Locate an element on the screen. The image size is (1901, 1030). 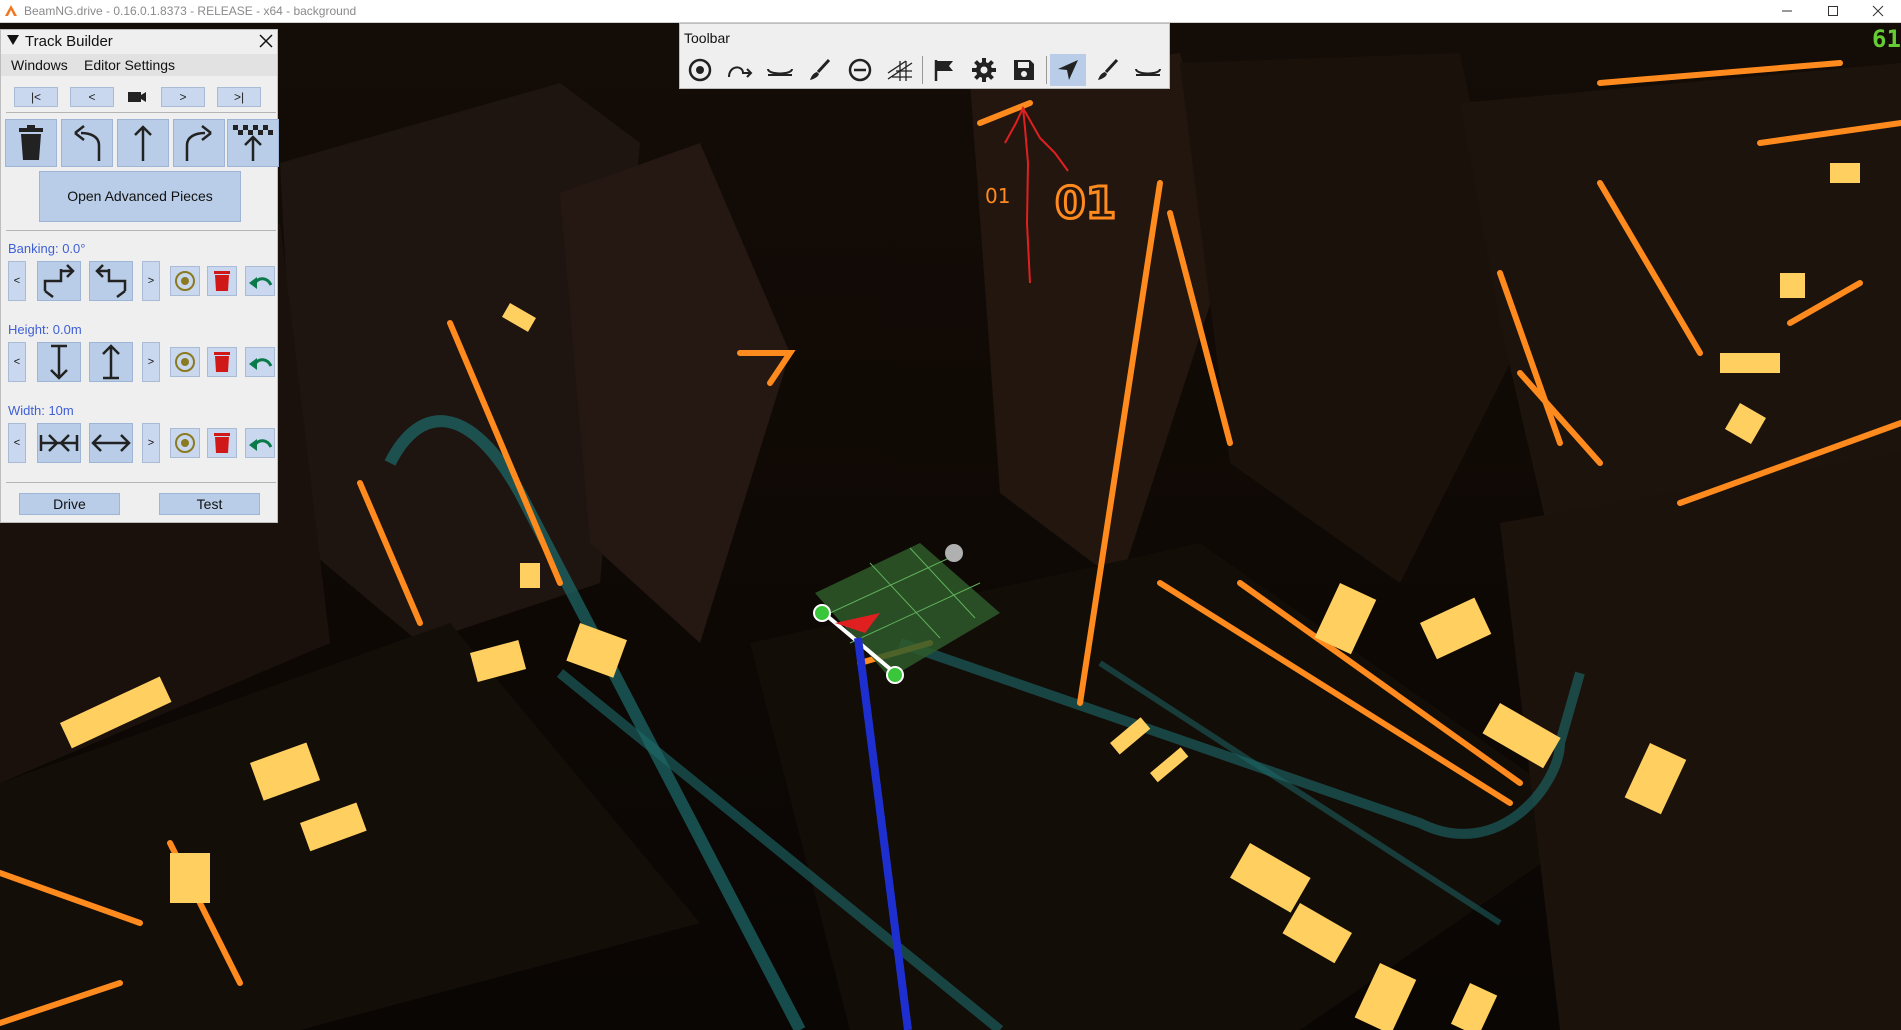
path-icon is located at coordinates (740, 72).